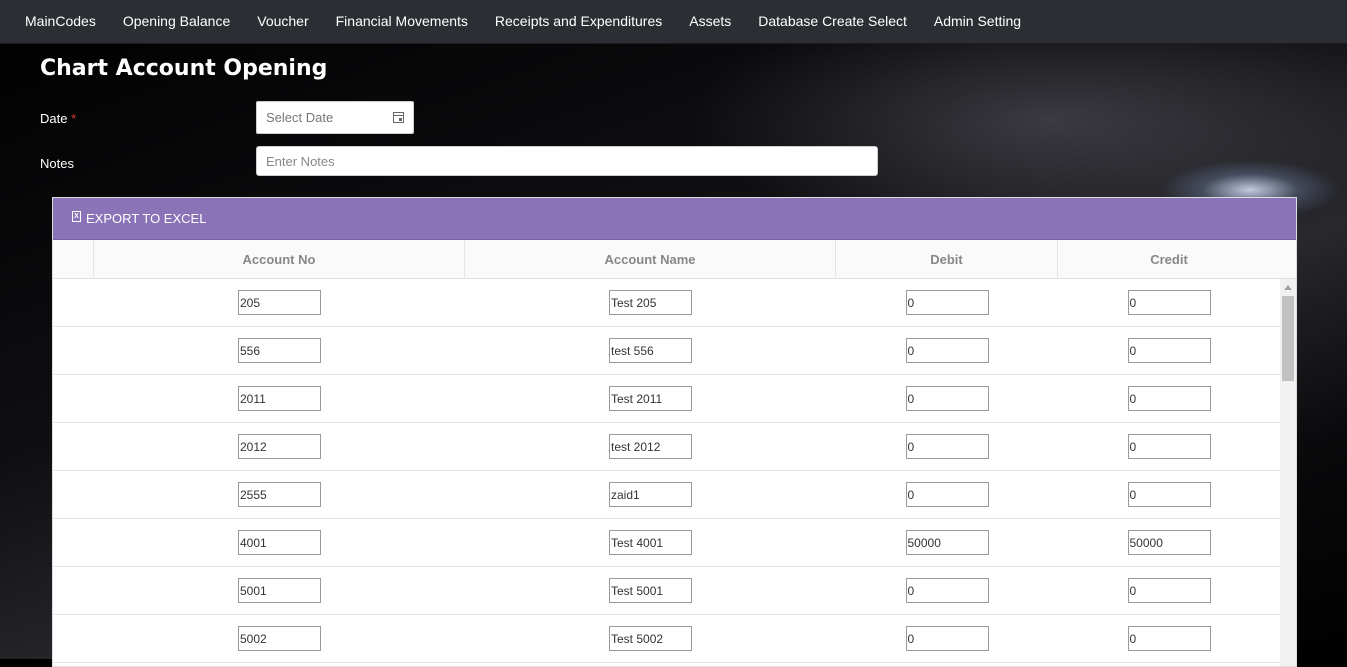 This screenshot has width=1347, height=667. What do you see at coordinates (674, 219) in the screenshot?
I see `grid-toolbar: X EXPORT TO EXCEL` at bounding box center [674, 219].